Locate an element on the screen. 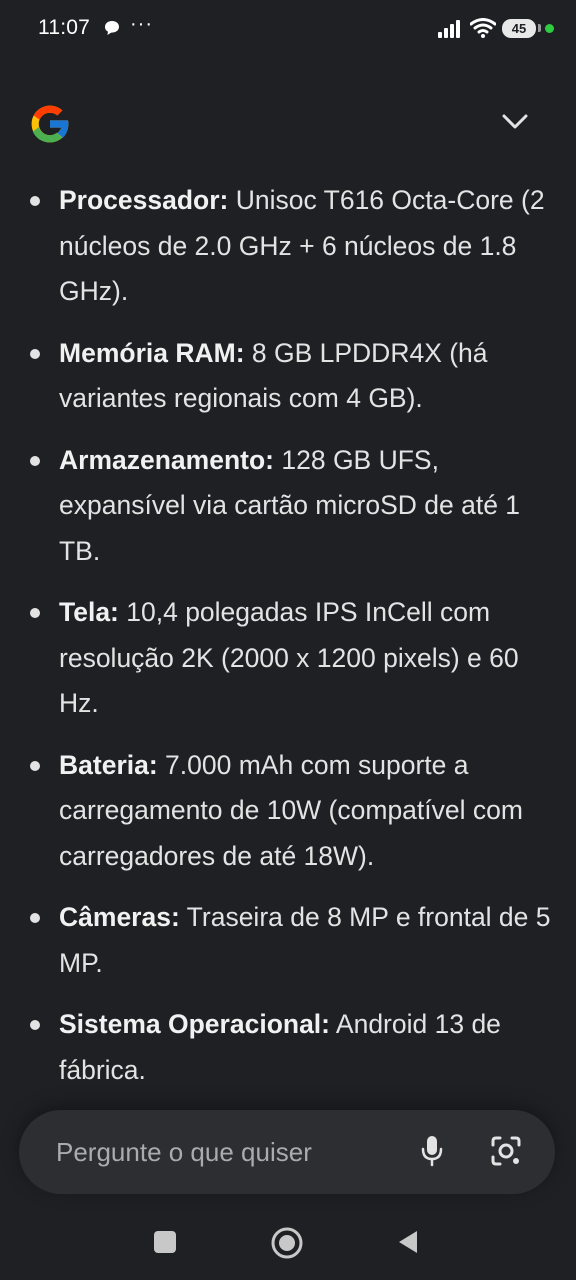  camera-search-icon is located at coordinates (506, 1153).